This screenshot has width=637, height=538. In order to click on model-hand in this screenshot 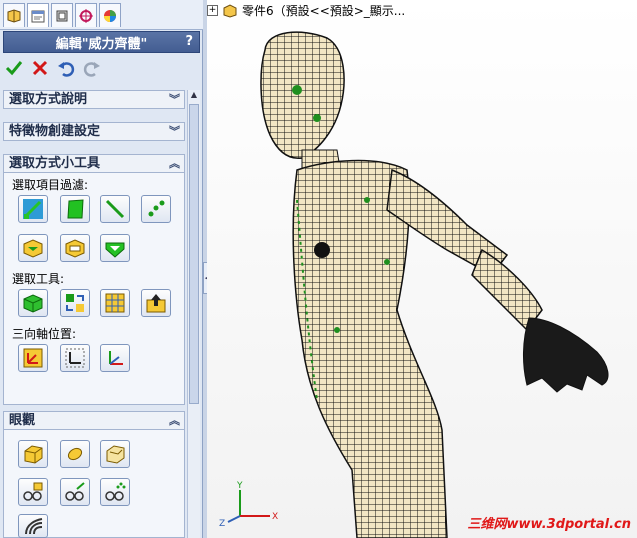, I will do `click(565, 355)`.